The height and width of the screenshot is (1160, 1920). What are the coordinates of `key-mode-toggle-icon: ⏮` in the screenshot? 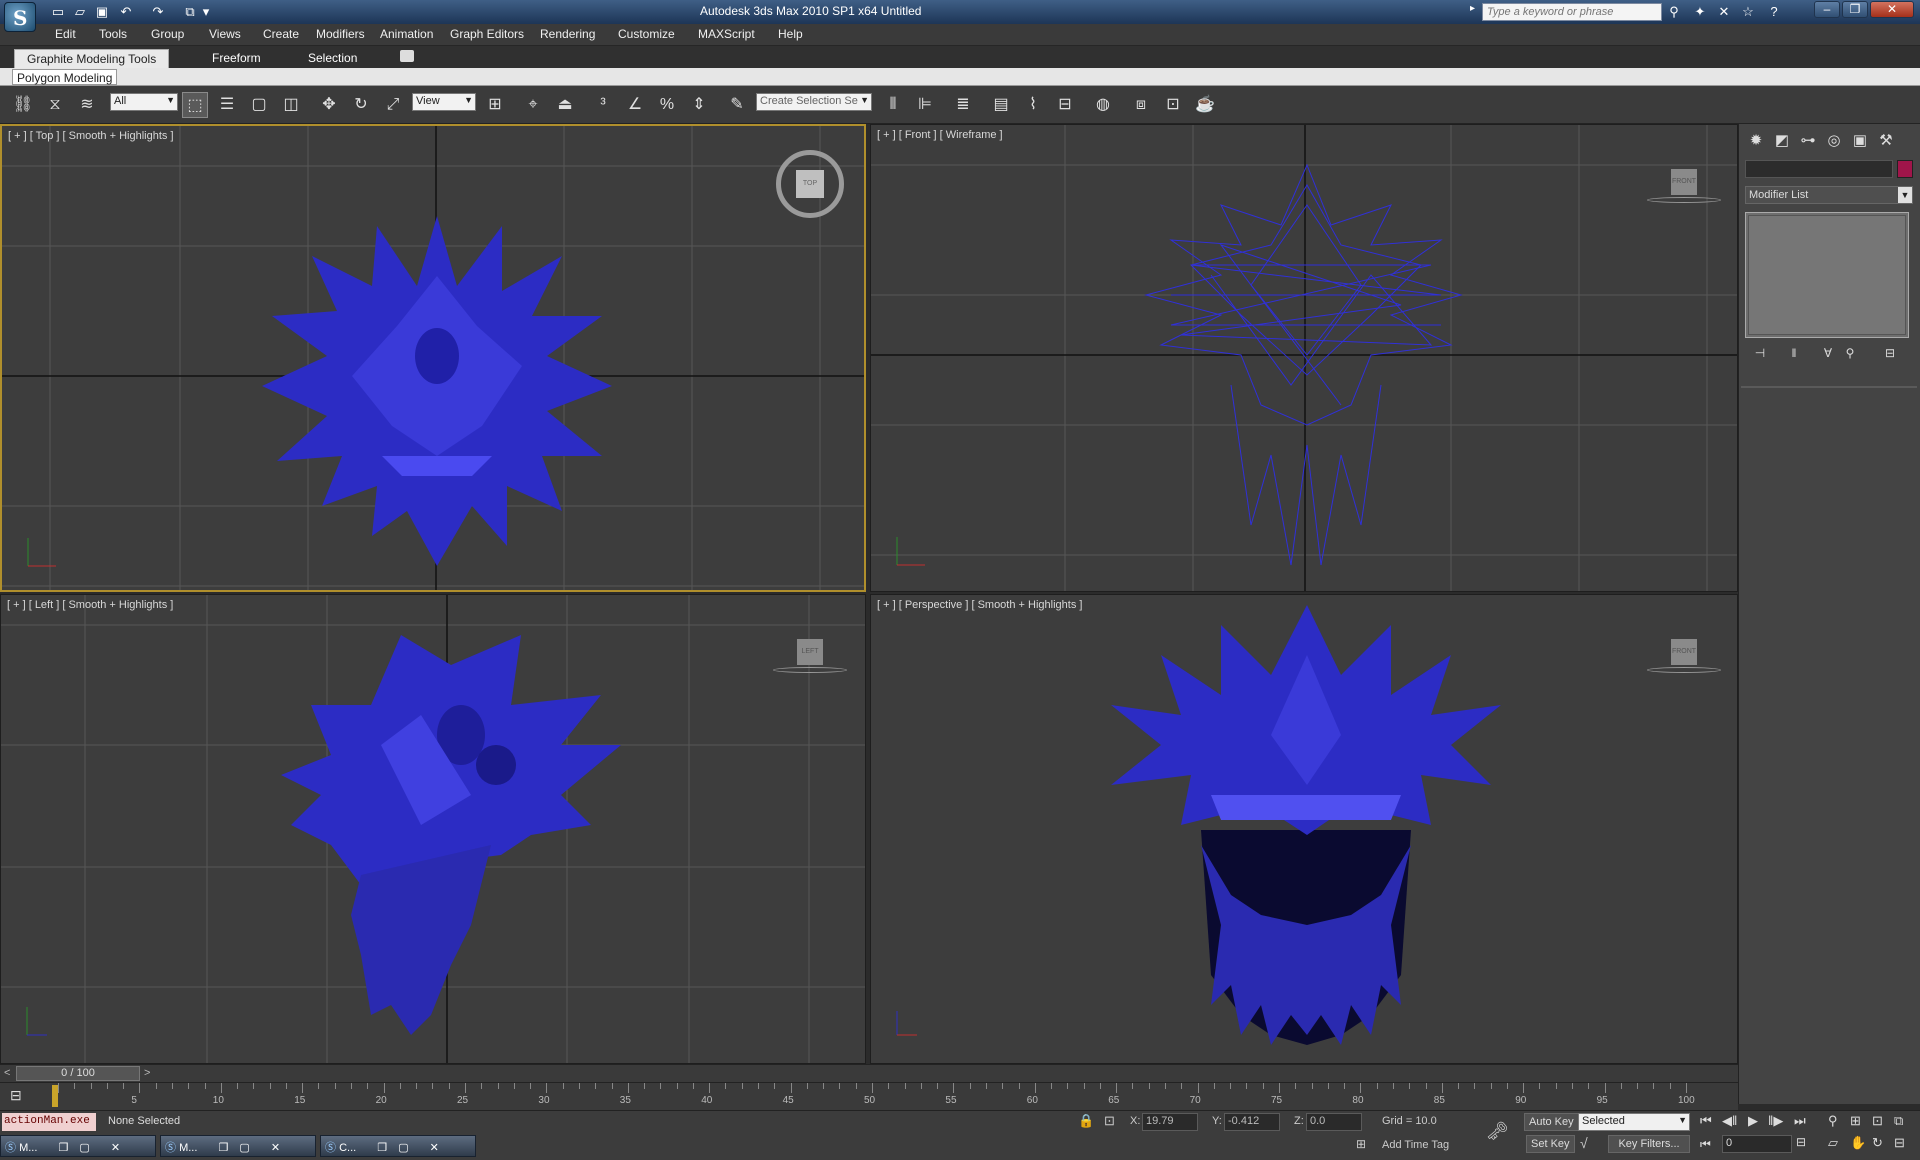 It's located at (1705, 1144).